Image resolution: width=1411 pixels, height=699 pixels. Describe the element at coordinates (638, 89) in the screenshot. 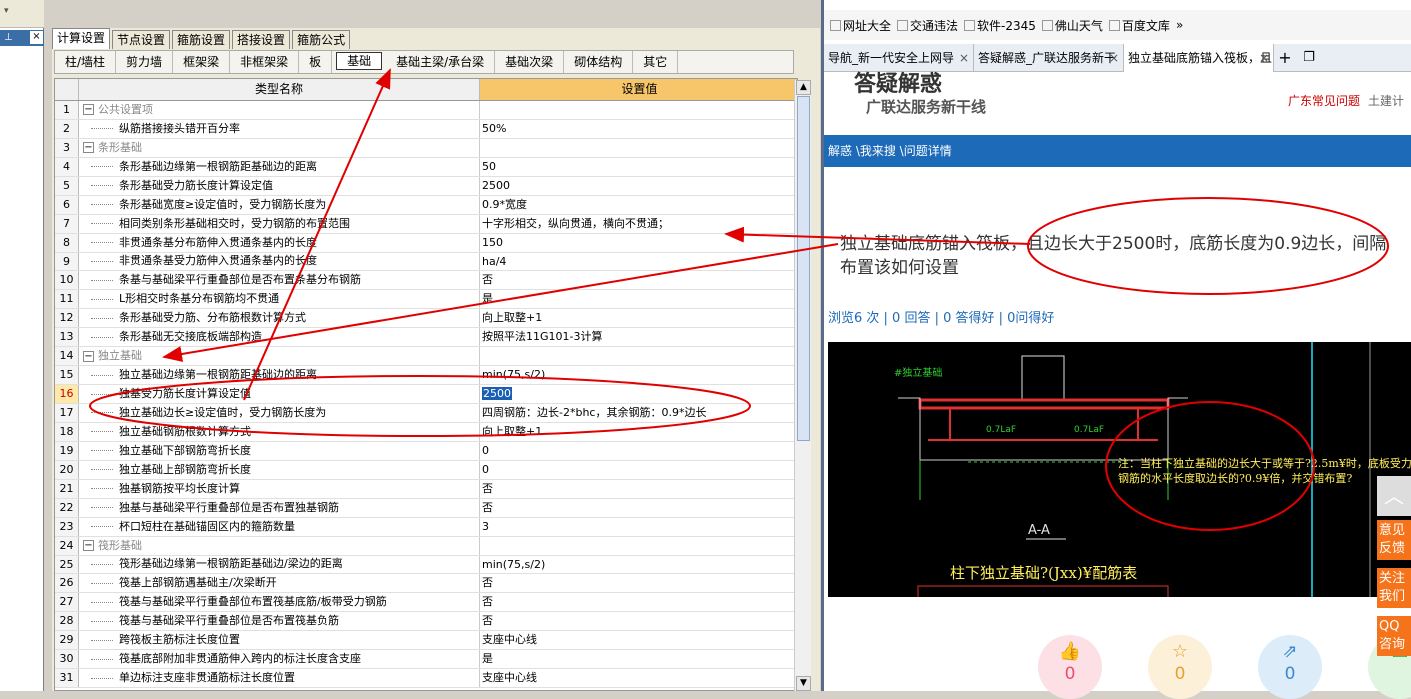

I see `value-column-header: 设置值` at that location.